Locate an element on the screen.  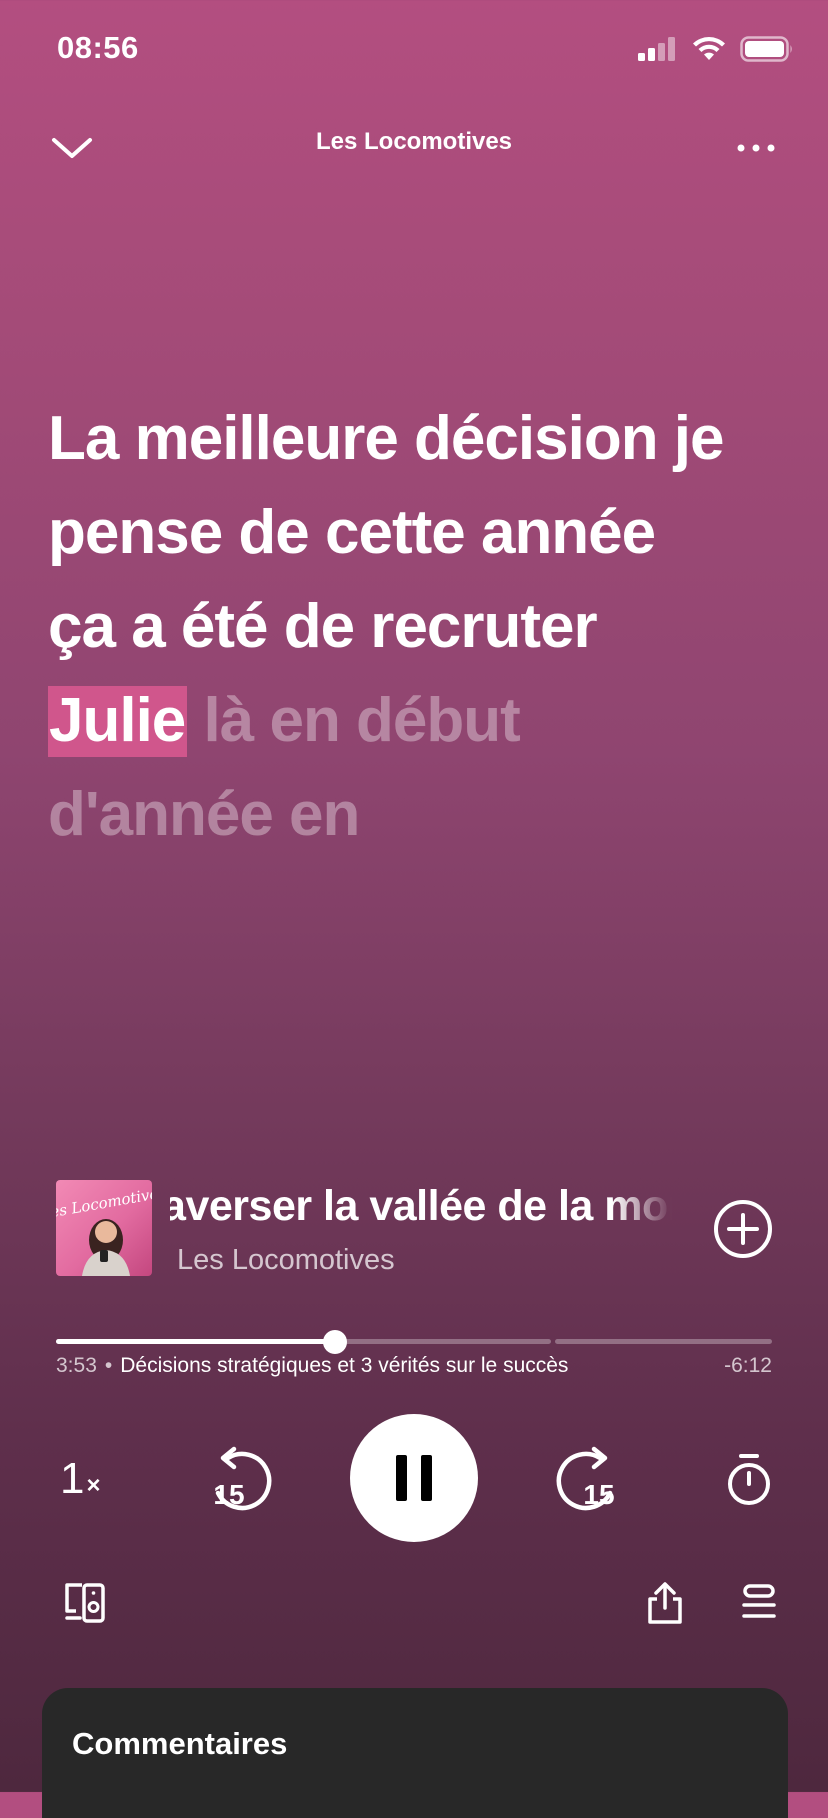
devices-icon is located at coordinates (85, 1603).